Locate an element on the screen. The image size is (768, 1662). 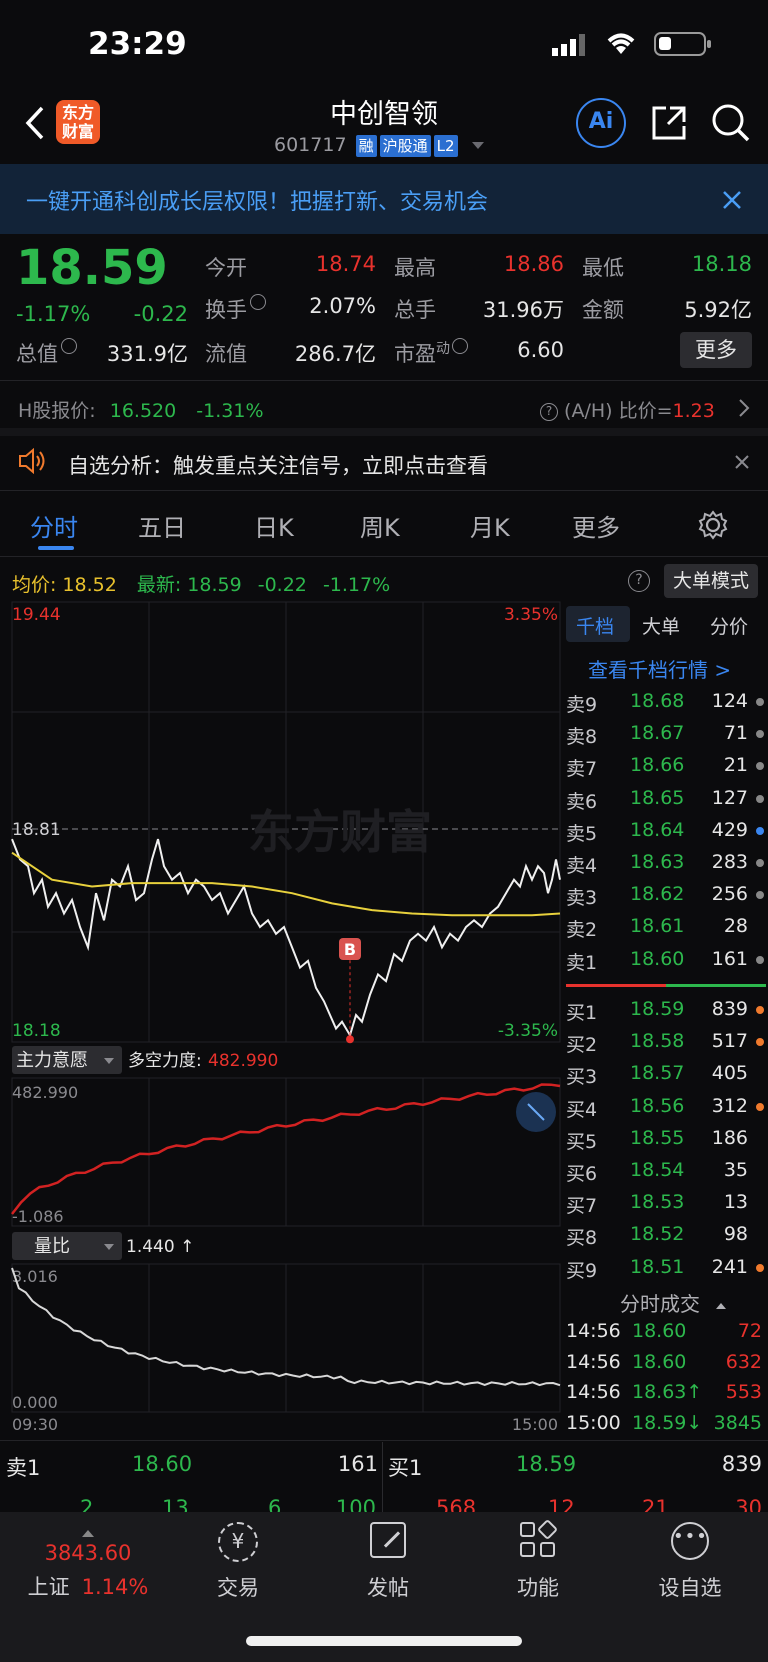
notice-text: 自选分析：触发重点关注信号，立即点击查看 is located at coordinates (278, 465).